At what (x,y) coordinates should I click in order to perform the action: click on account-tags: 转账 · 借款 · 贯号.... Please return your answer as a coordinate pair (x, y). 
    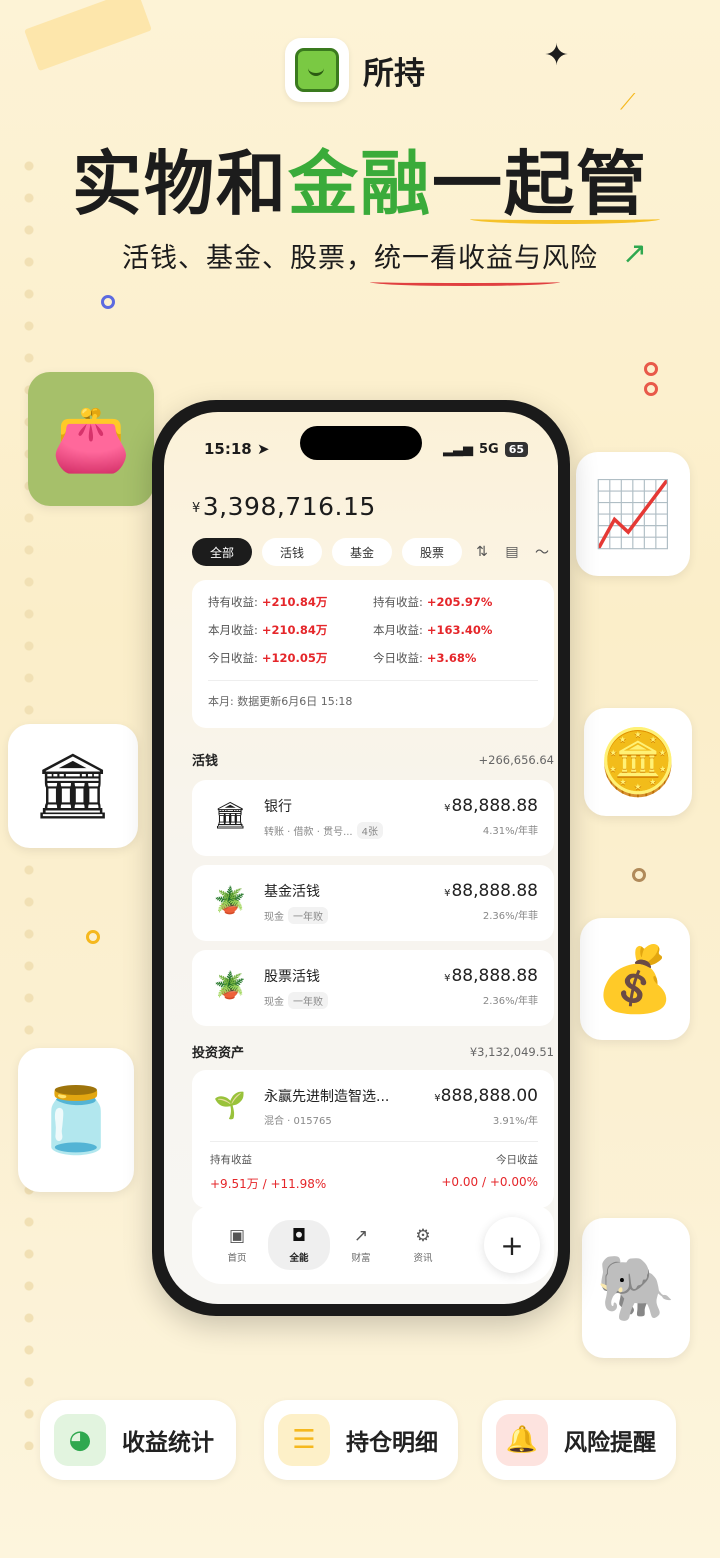
    Looking at the image, I should click on (308, 832).